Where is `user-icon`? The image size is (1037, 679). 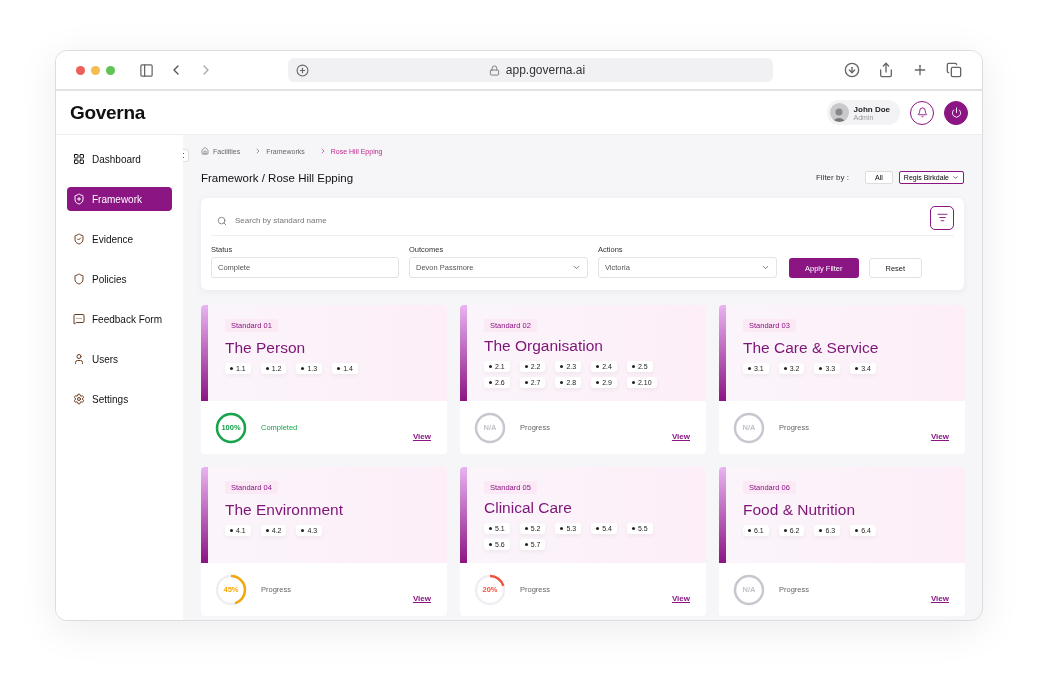
user-icon is located at coordinates (79, 359).